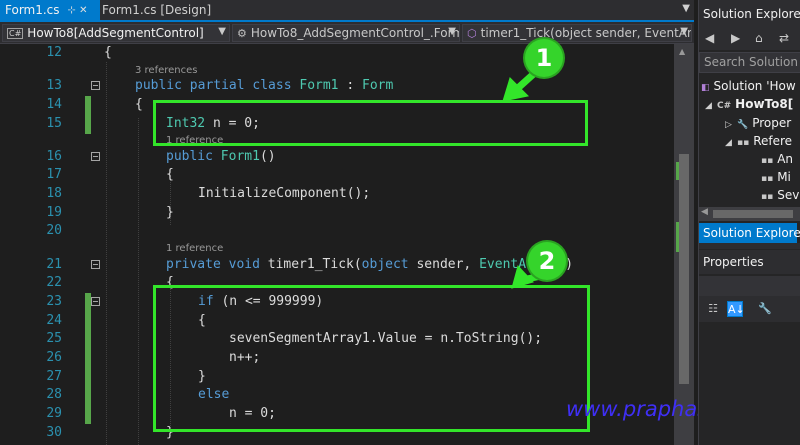 The width and height of the screenshot is (800, 445). What do you see at coordinates (544, 58) in the screenshot?
I see `callout-badge-1: 1` at bounding box center [544, 58].